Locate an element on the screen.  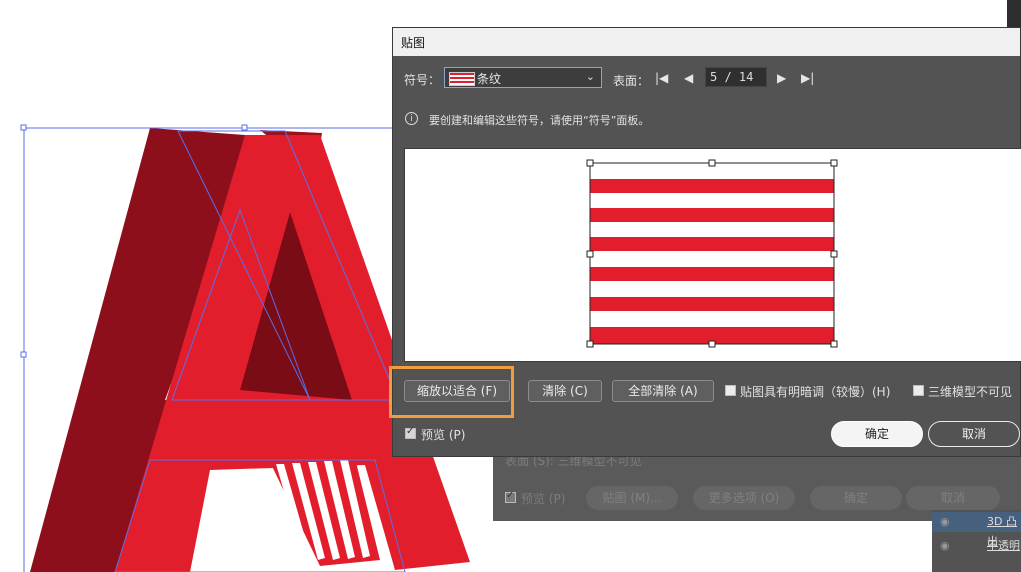
preview-checkbox is located at coordinates (410, 432).